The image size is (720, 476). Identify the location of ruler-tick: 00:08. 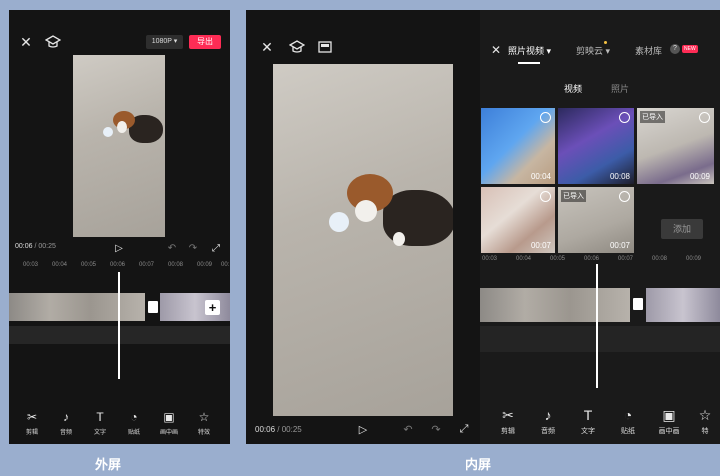
(660, 259).